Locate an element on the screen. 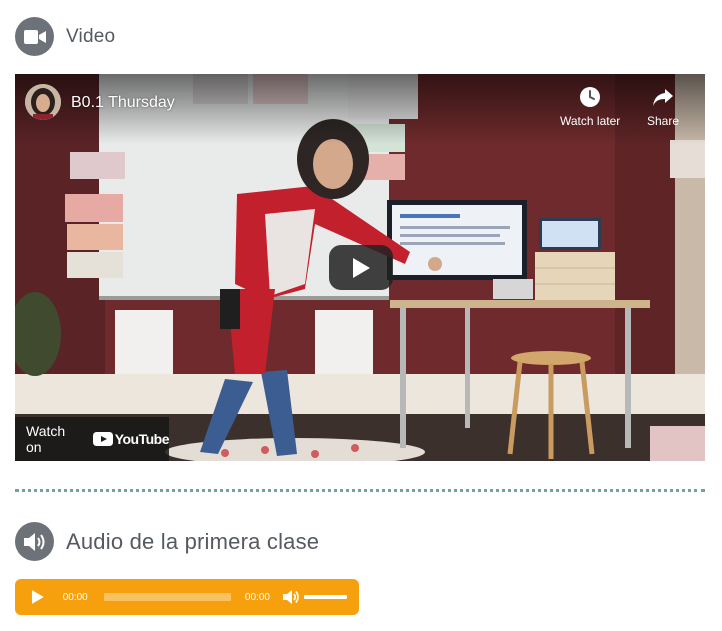 The image size is (722, 631). watch-on-youtube-link: Watch on YouTube is located at coordinates (92, 439).